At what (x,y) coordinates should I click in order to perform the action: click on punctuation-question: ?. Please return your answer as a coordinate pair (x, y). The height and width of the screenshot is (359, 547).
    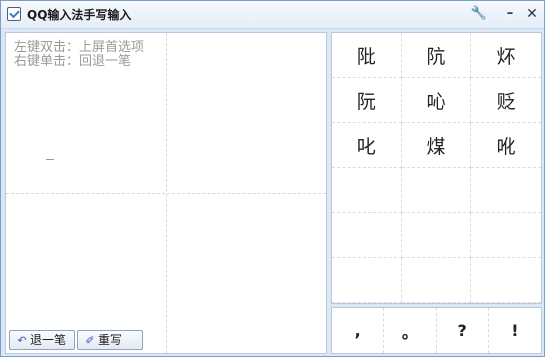
    Looking at the image, I should click on (463, 330).